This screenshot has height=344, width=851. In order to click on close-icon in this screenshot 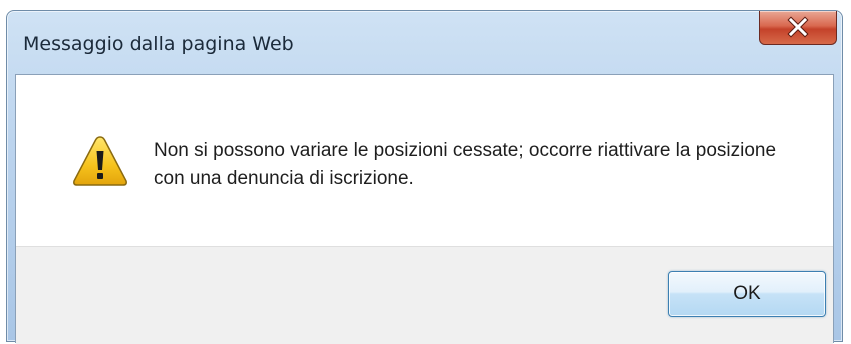, I will do `click(798, 26)`.